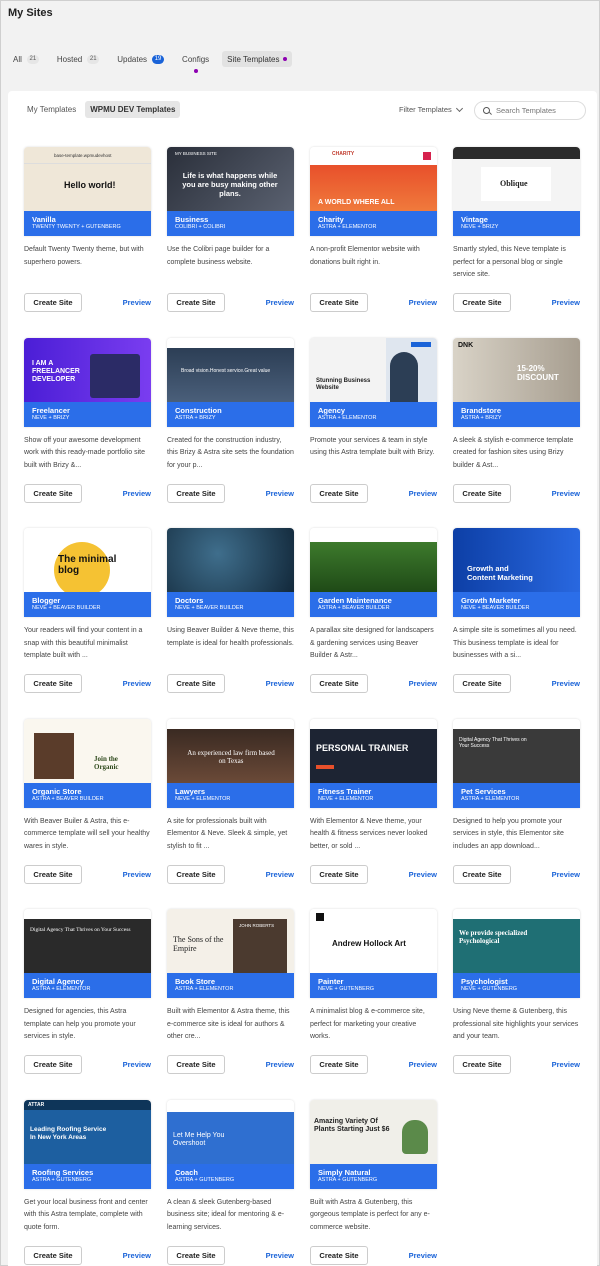 Image resolution: width=600 pixels, height=1266 pixels. What do you see at coordinates (516, 941) in the screenshot?
I see `template-preview-image: We provide specialized Psychological` at bounding box center [516, 941].